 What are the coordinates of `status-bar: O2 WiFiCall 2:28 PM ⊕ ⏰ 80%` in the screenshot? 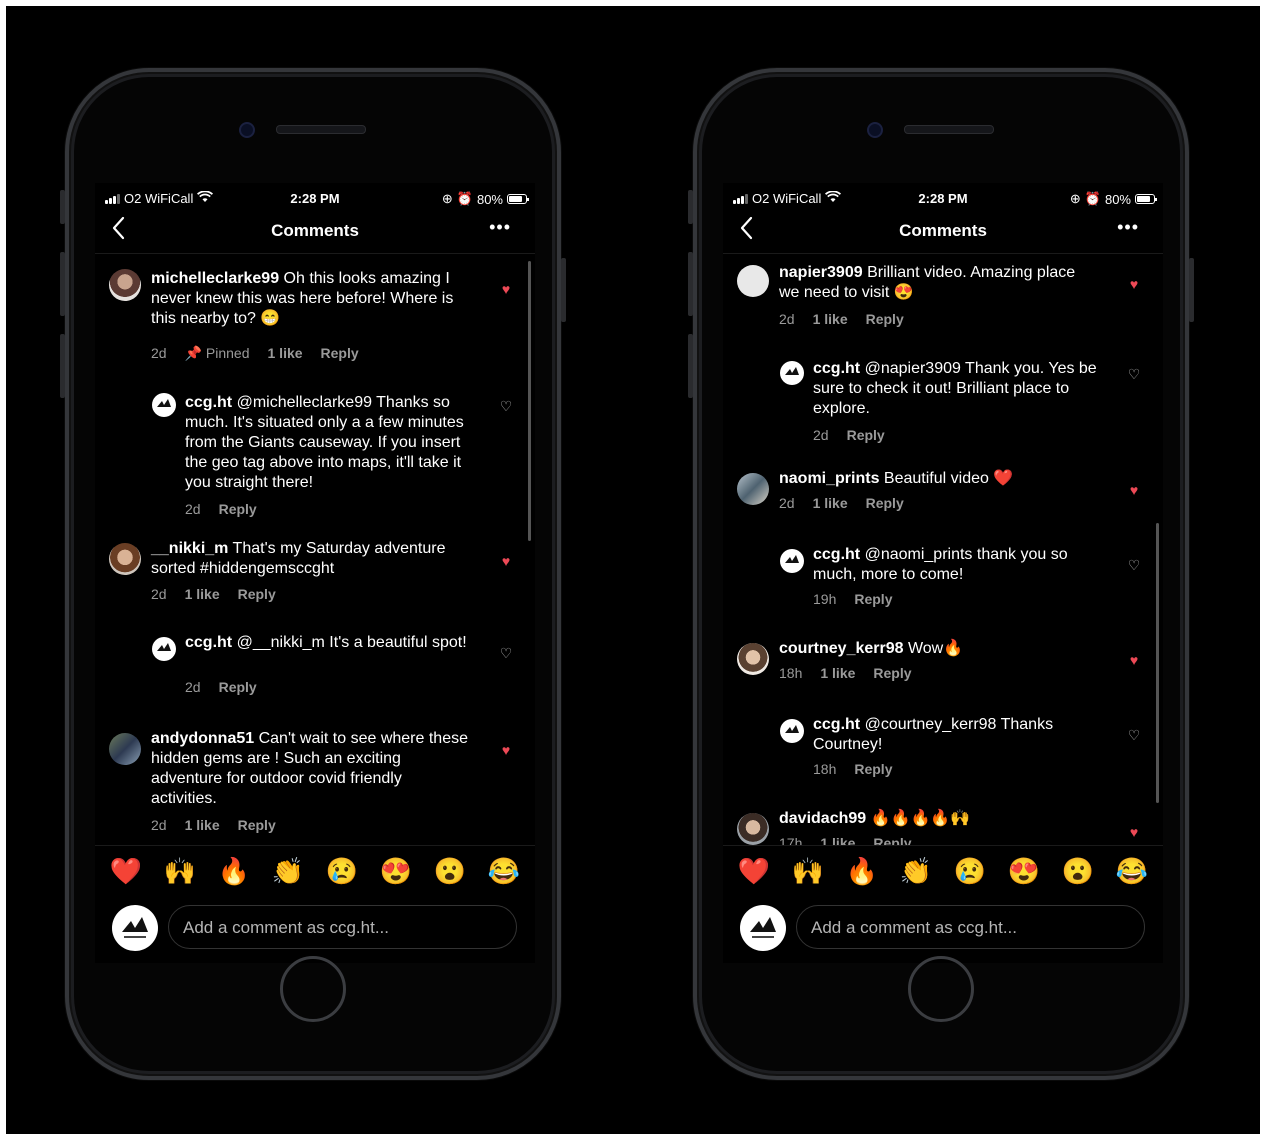 It's located at (315, 198).